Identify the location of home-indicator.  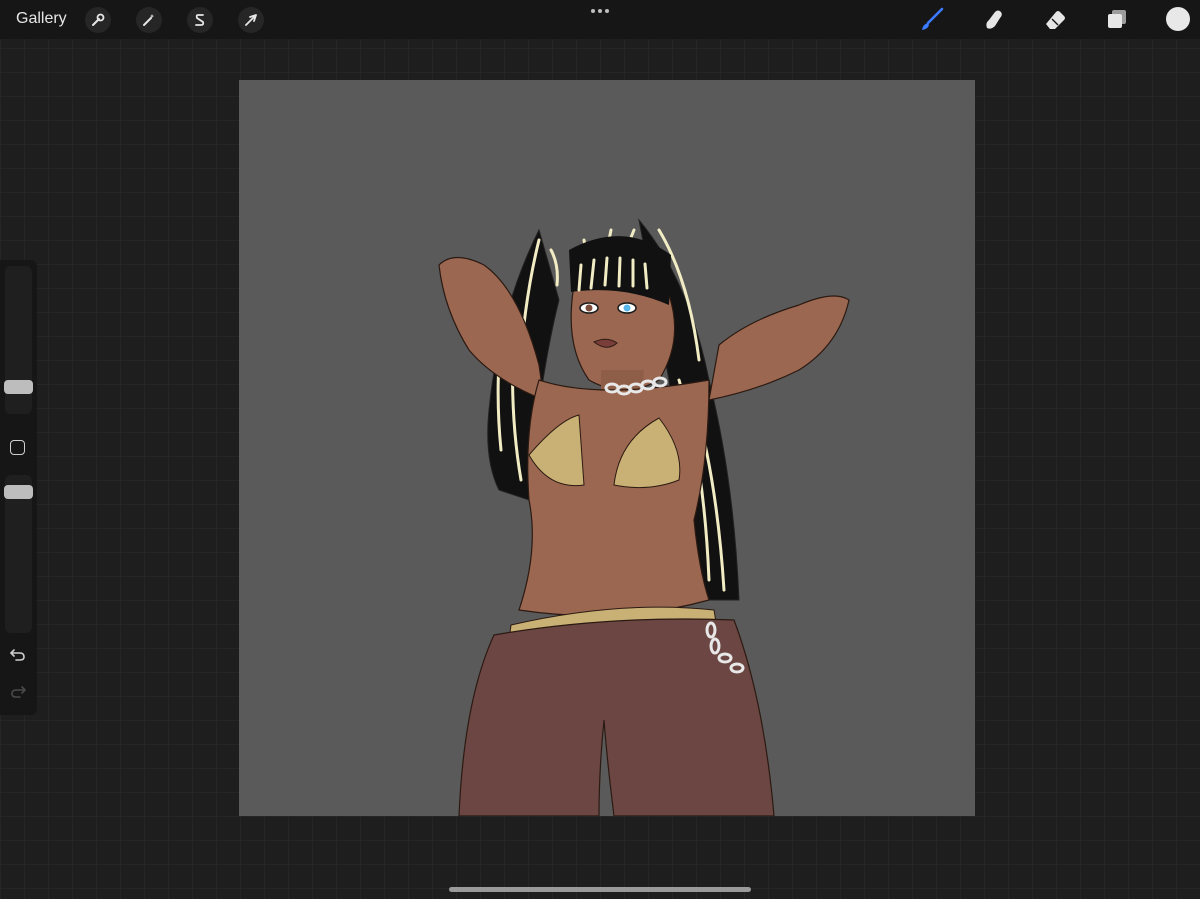
(600, 889).